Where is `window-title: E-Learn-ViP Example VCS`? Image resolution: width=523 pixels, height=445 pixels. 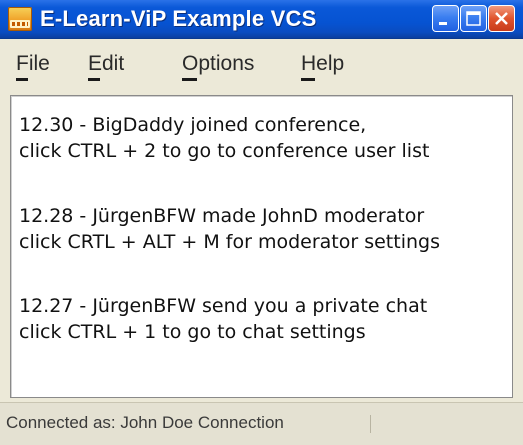
window-title: E-Learn-ViP Example VCS is located at coordinates (178, 18).